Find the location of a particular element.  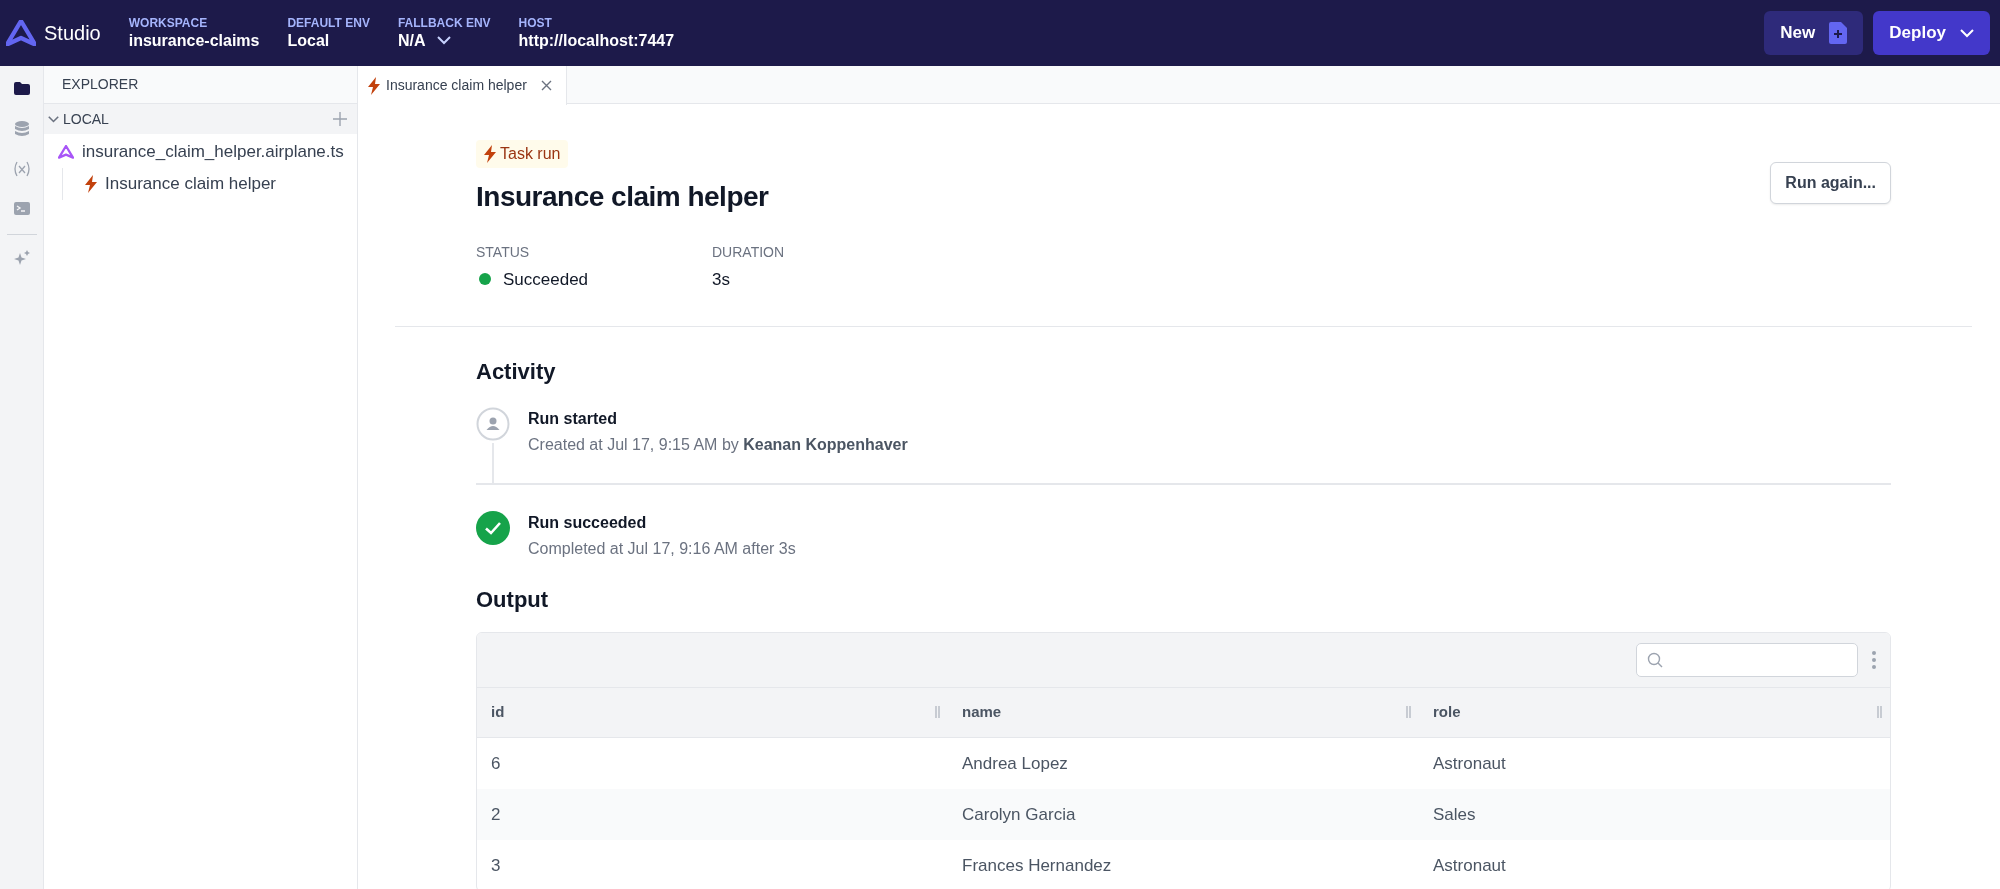

field-value: insurance-claims is located at coordinates (194, 40).